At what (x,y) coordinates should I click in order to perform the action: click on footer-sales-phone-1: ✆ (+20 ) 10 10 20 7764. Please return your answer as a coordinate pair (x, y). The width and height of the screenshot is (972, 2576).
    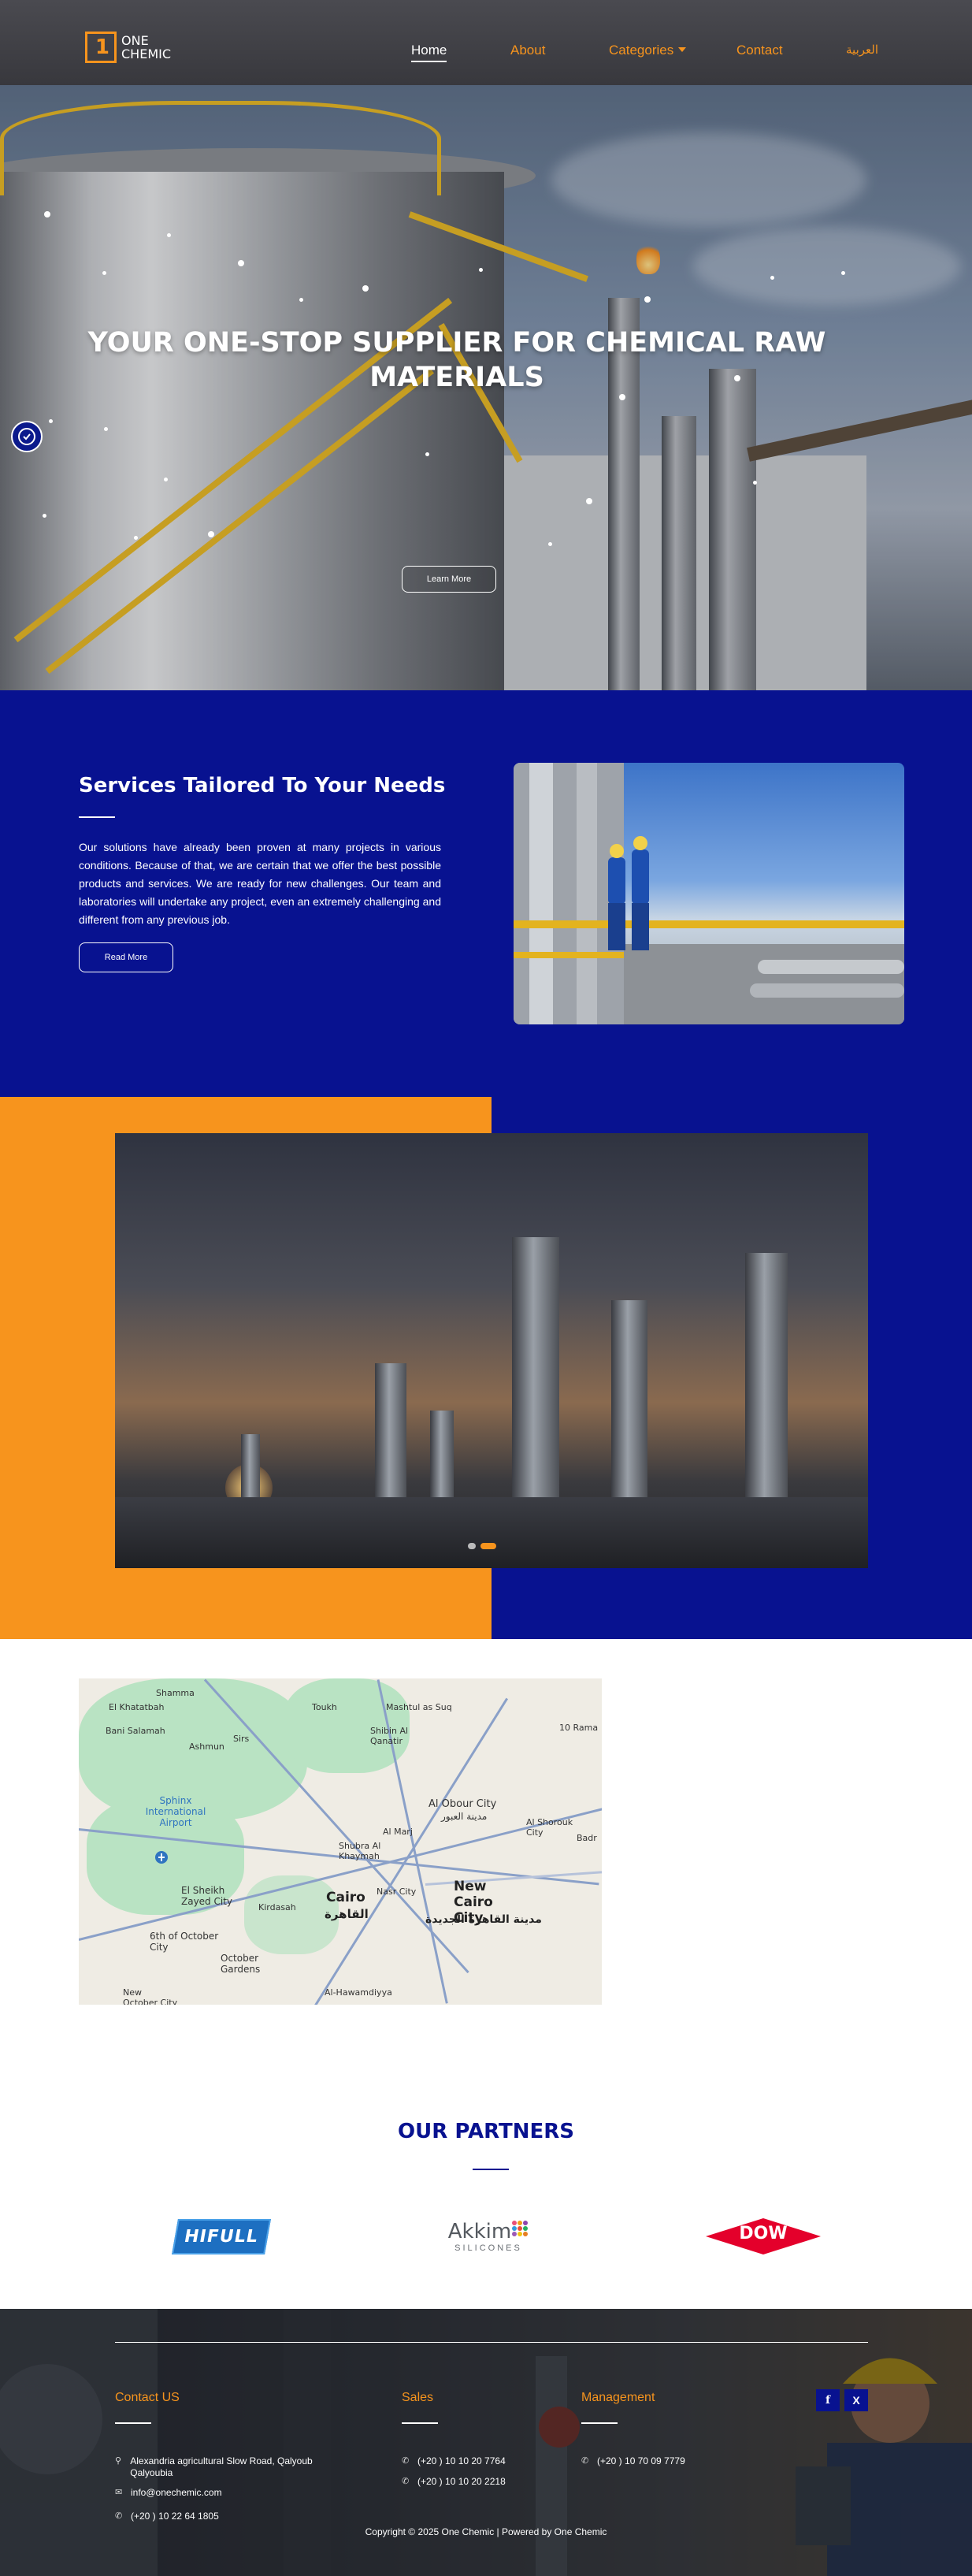
    Looking at the image, I should click on (454, 2461).